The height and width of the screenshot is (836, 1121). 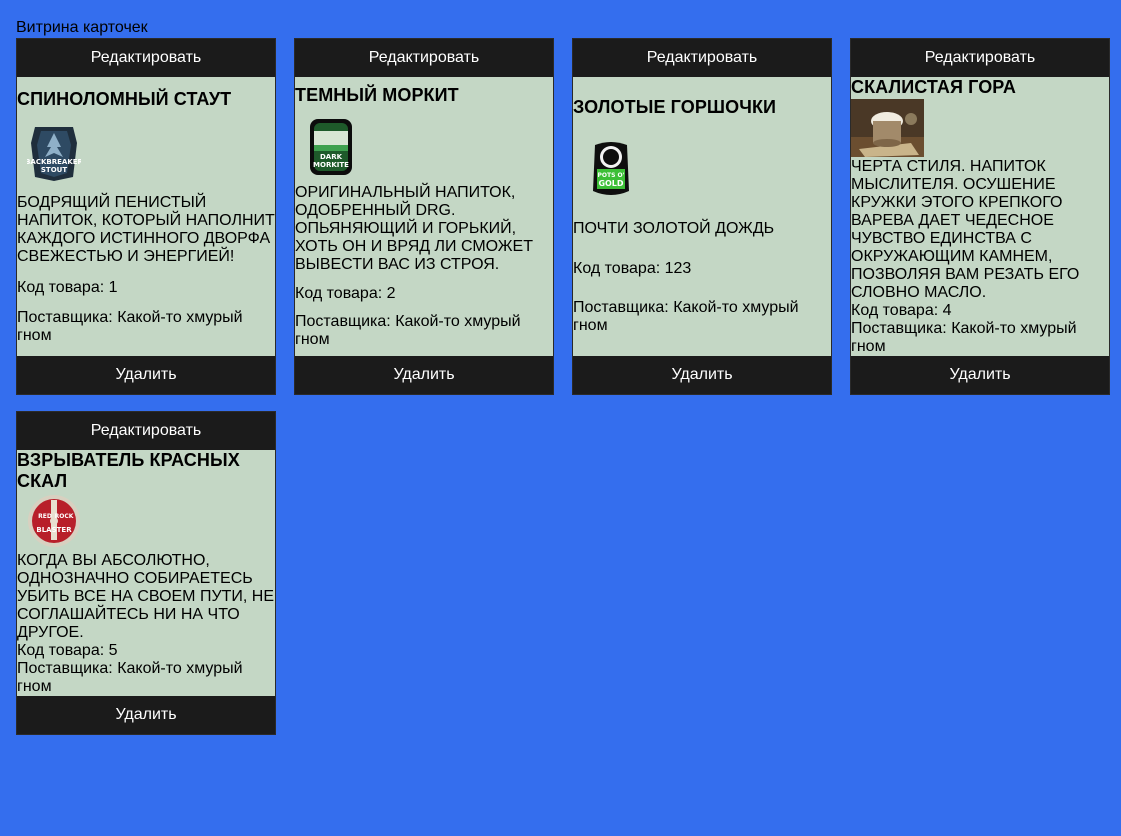 What do you see at coordinates (54, 162) in the screenshot?
I see `logo-text: BACKBREAKER` at bounding box center [54, 162].